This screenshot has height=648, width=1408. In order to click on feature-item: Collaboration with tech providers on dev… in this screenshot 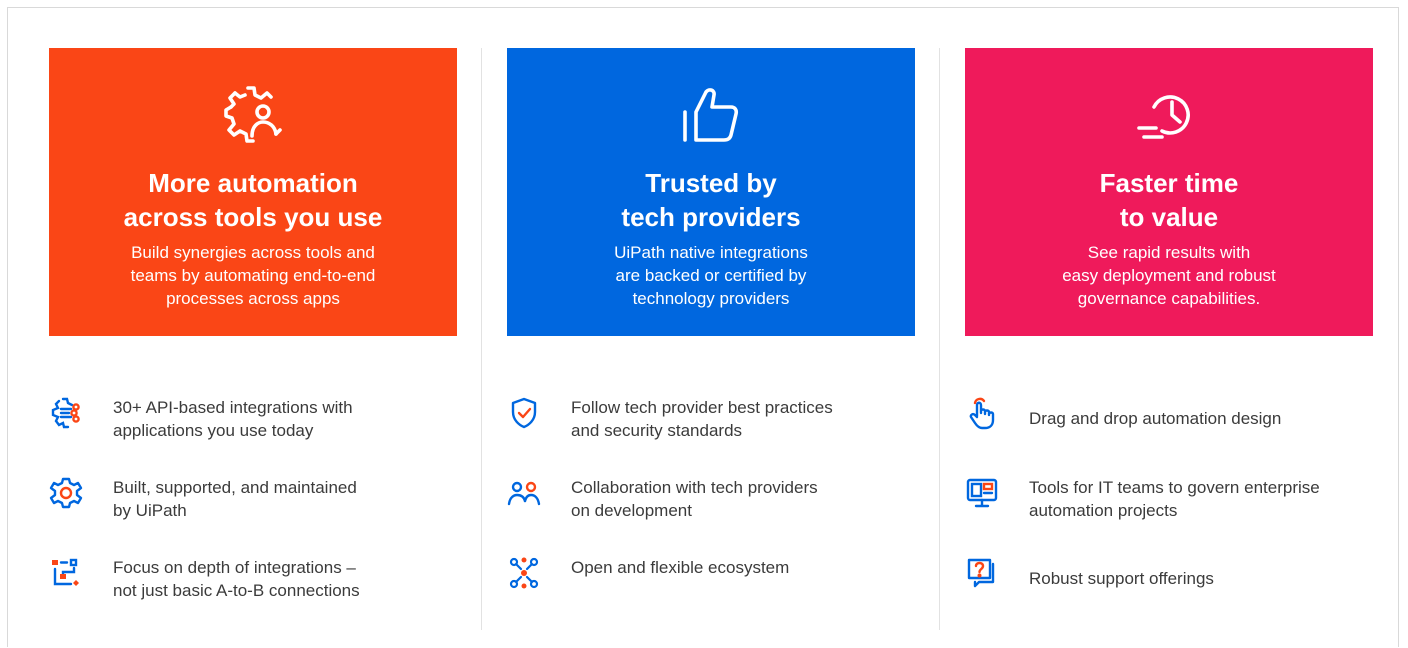, I will do `click(711, 506)`.